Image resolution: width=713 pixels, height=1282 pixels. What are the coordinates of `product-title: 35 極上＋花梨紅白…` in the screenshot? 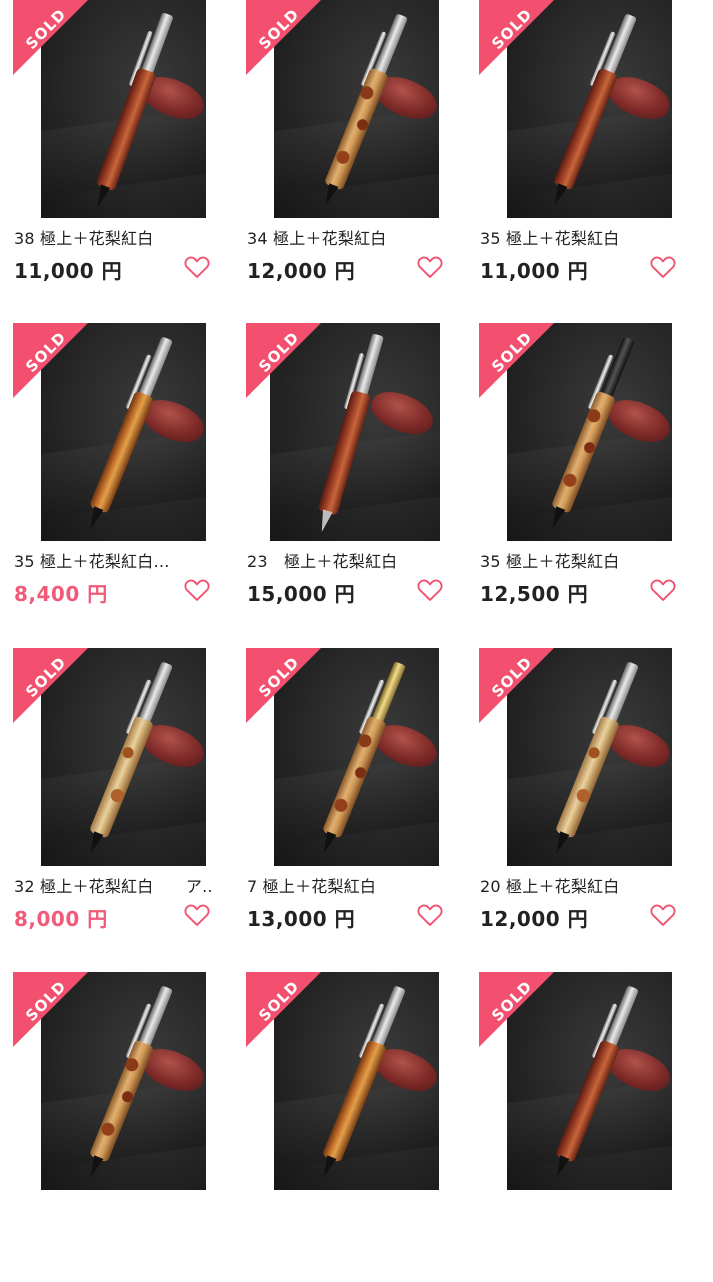 It's located at (114, 560).